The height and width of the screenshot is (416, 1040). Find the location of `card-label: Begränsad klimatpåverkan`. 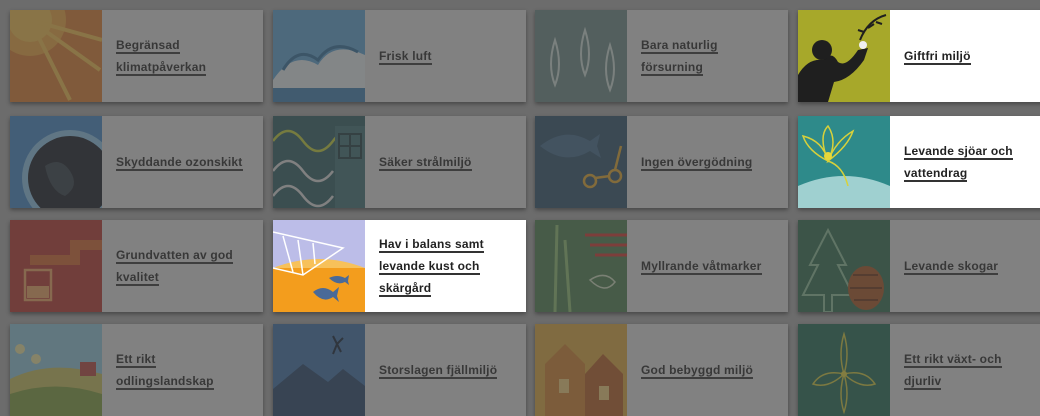

card-label: Begränsad klimatpåverkan is located at coordinates (161, 56).